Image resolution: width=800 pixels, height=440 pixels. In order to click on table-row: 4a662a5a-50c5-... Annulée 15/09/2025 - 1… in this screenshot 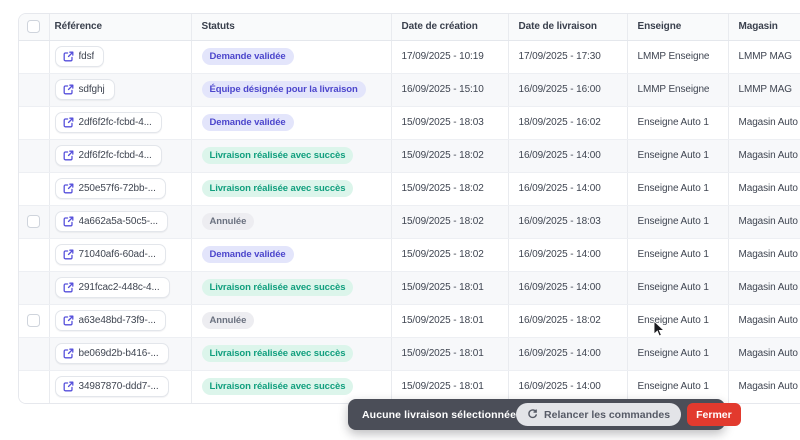, I will do `click(409, 222)`.